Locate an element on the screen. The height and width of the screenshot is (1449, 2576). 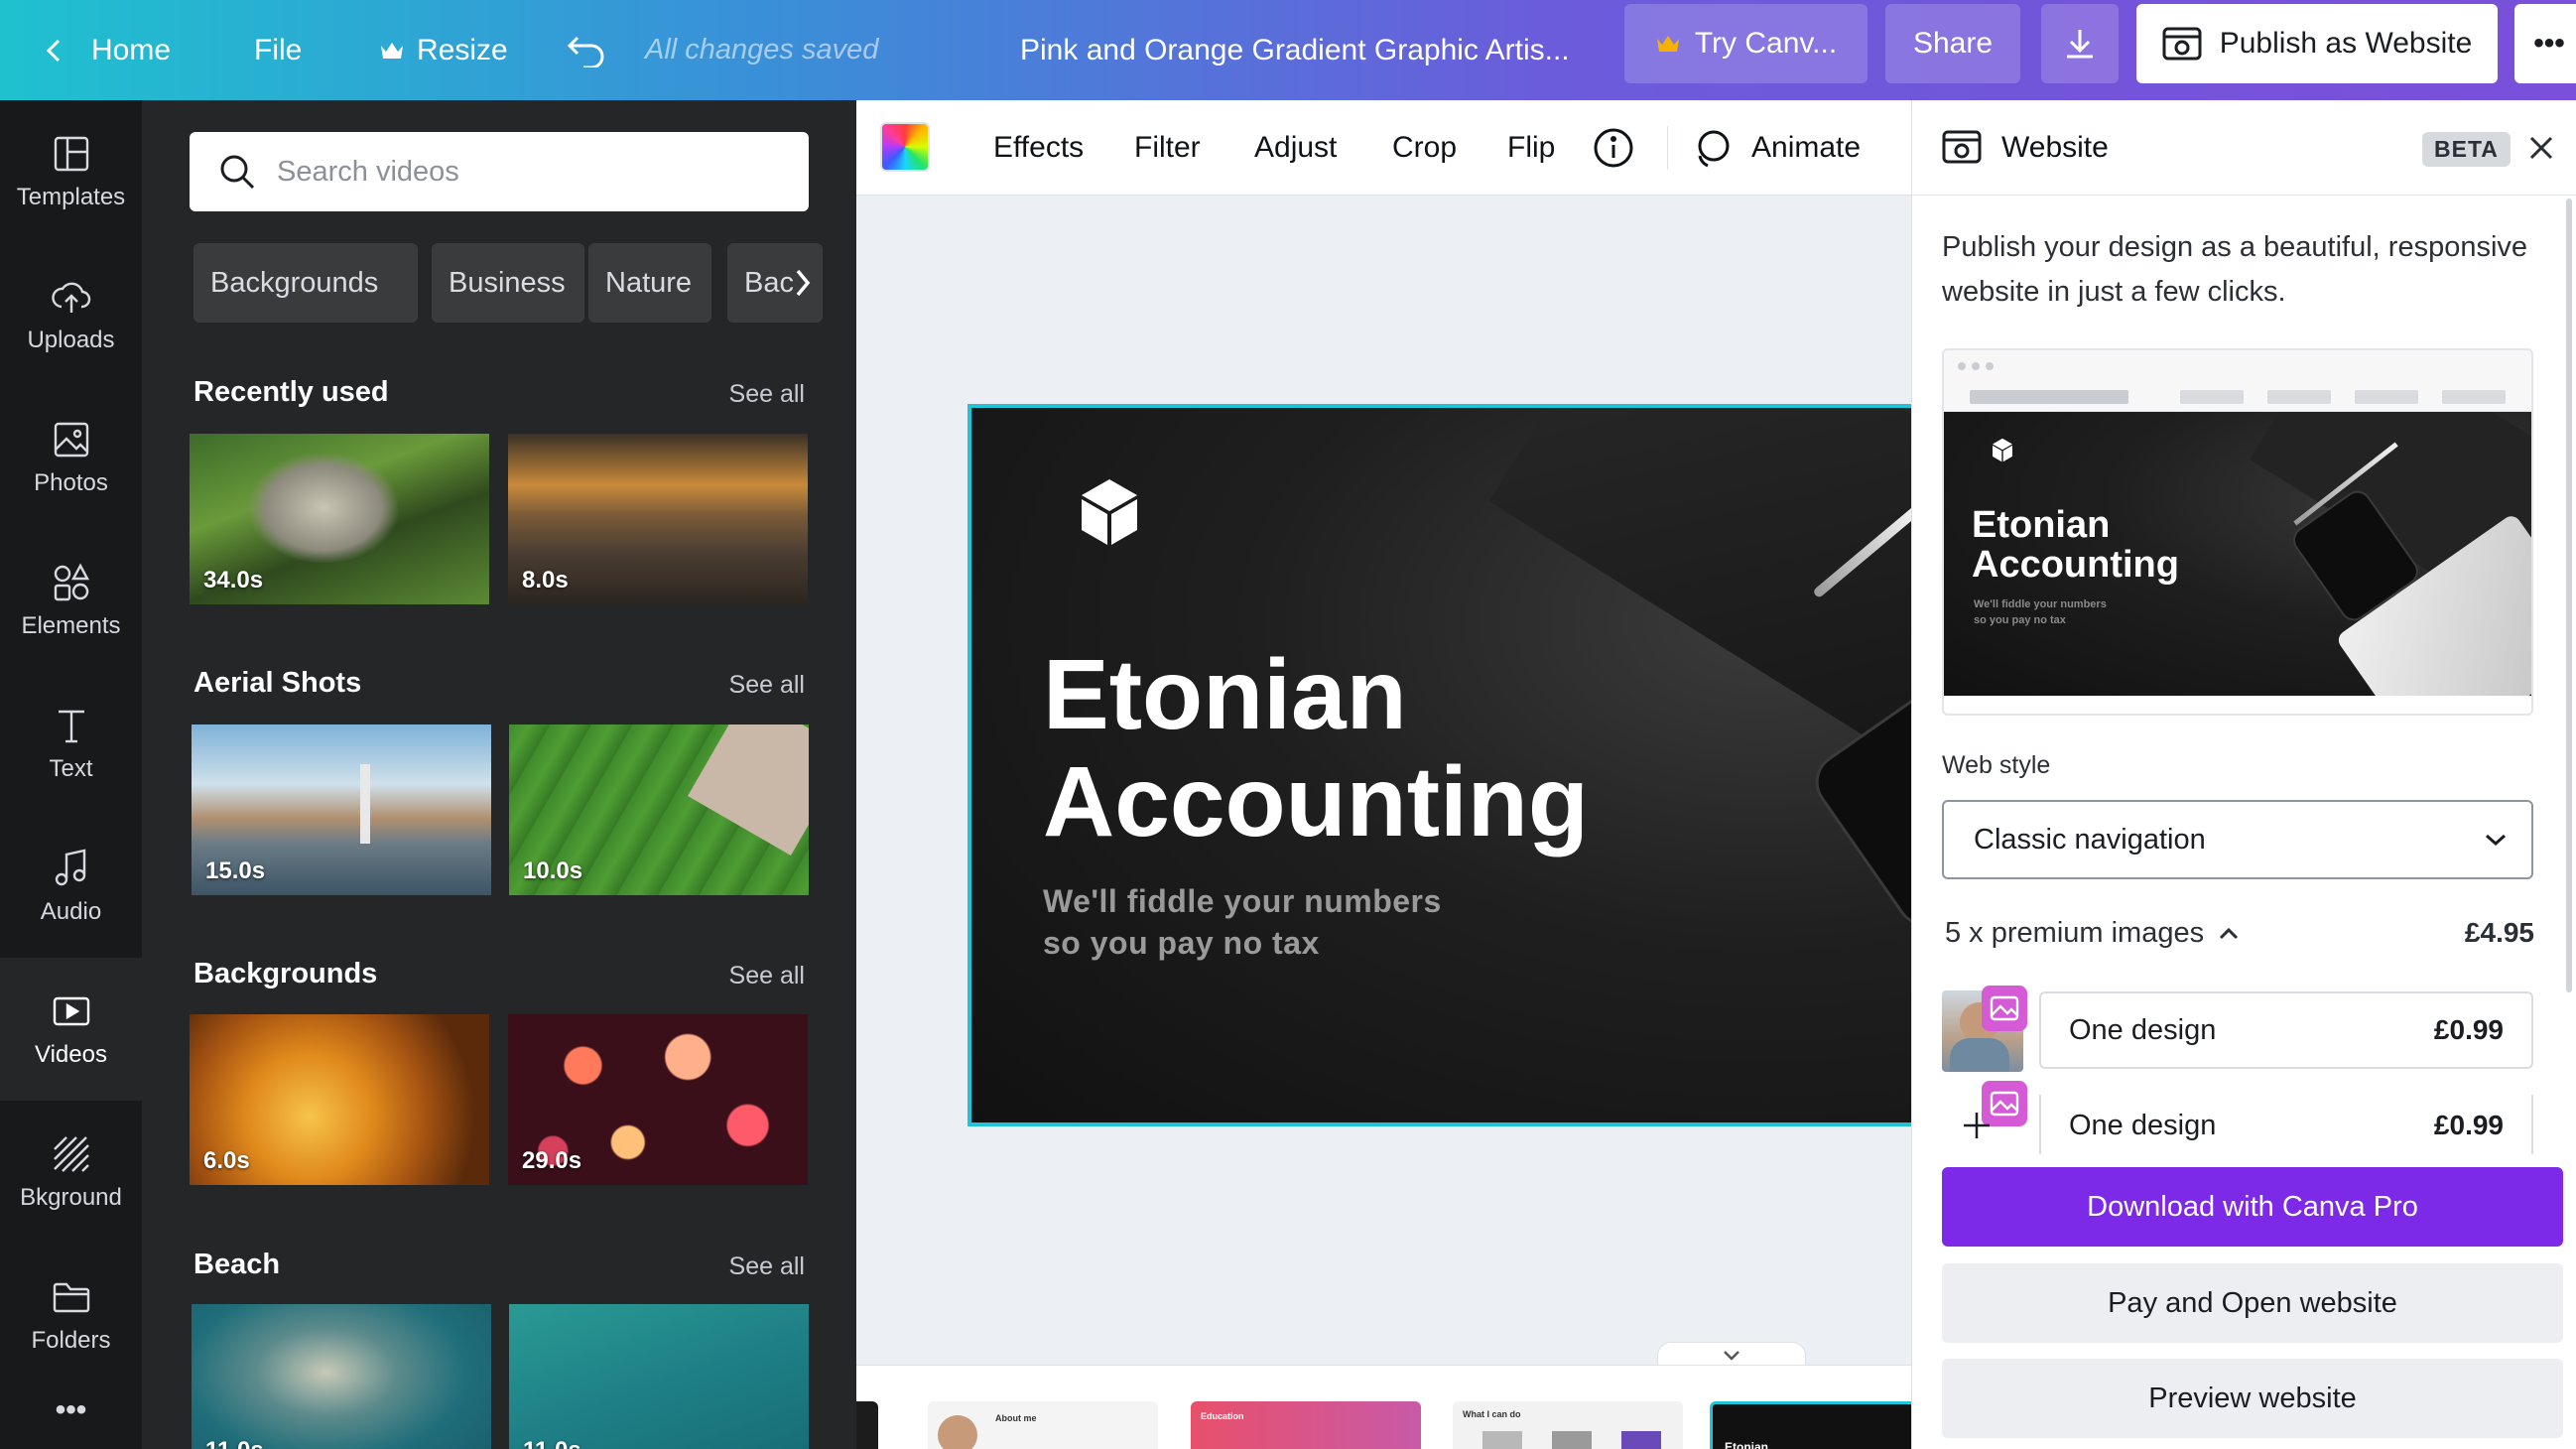
web-style-select: Classic navigation is located at coordinates (2238, 839).